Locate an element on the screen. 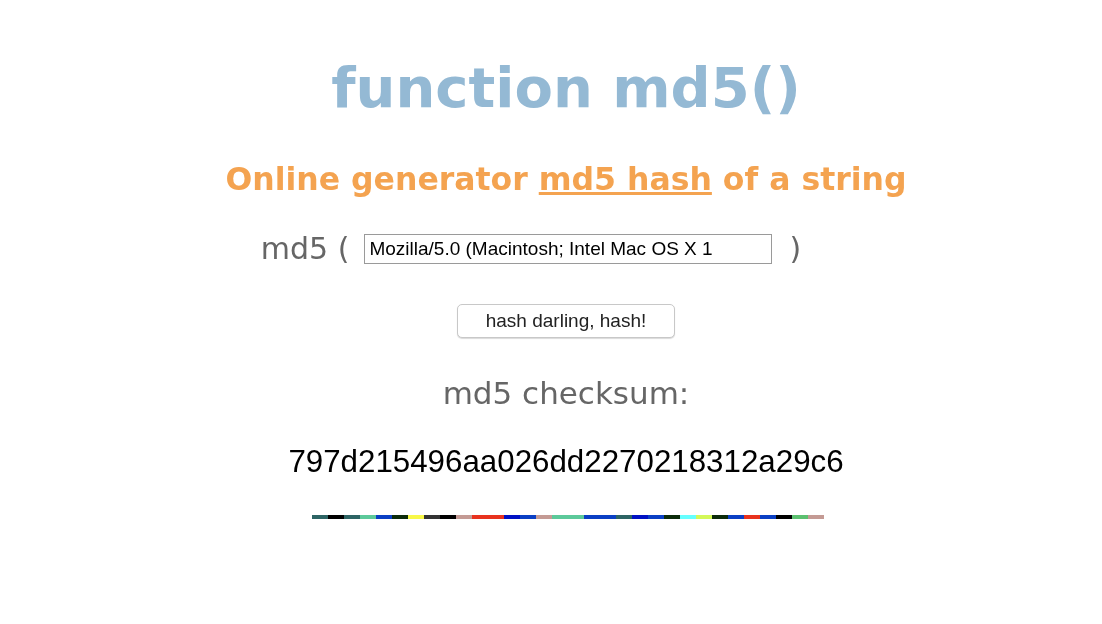 This screenshot has height=624, width=1102. closing-paren-label: ) is located at coordinates (795, 249).